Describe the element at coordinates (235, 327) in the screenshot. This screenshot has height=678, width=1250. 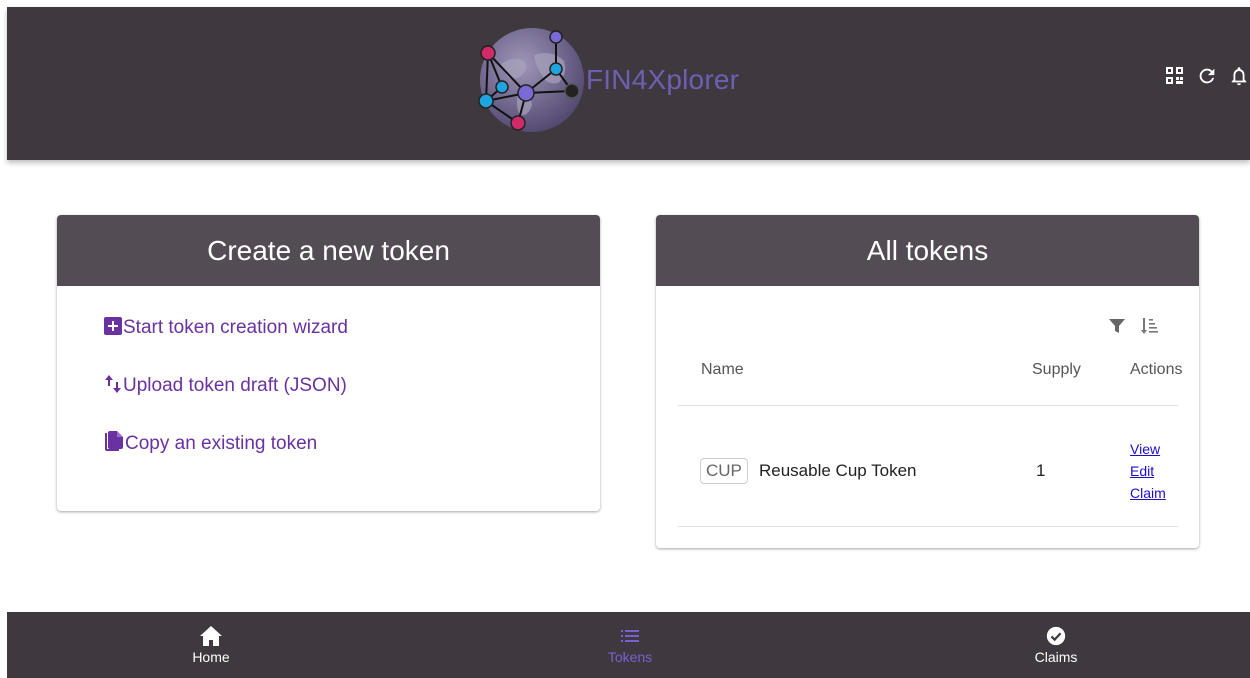
I see `start-wizard-label: Start token creation wizard` at that location.